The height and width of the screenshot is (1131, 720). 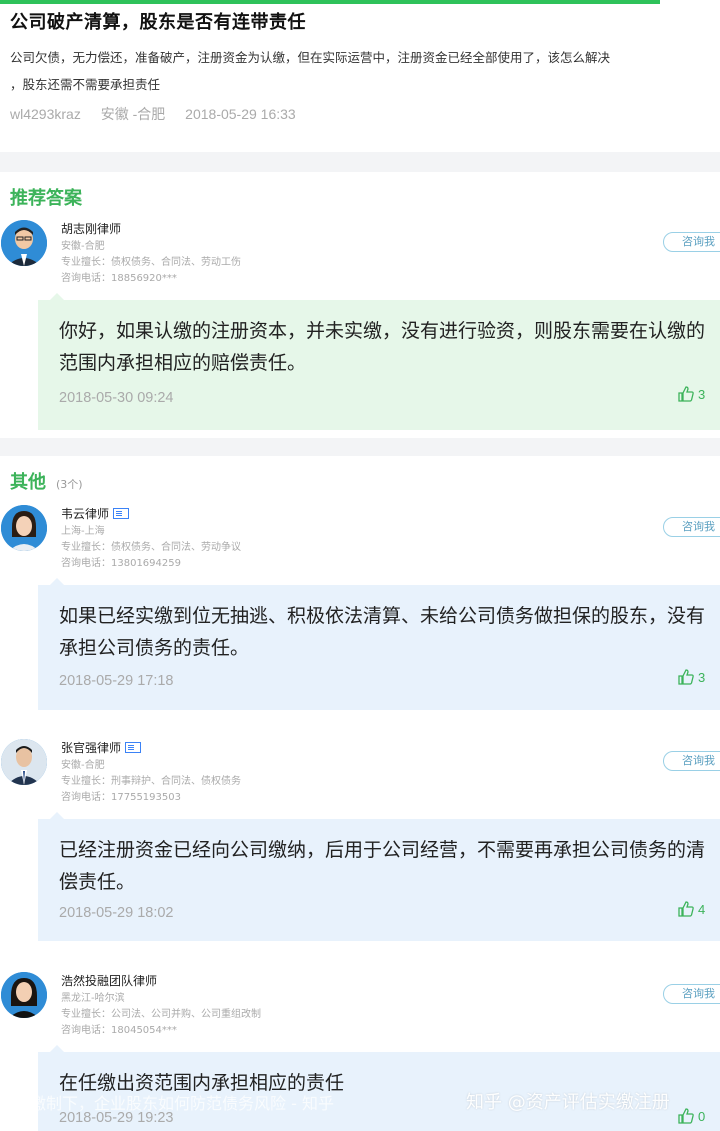 I want to click on answer-text: 在任缴出资范围内承担相应的责任, so click(x=202, y=1083).